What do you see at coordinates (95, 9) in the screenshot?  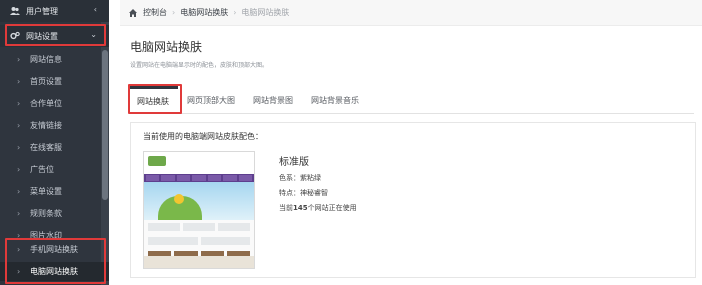 I see `chevron-left-icon: ‹` at bounding box center [95, 9].